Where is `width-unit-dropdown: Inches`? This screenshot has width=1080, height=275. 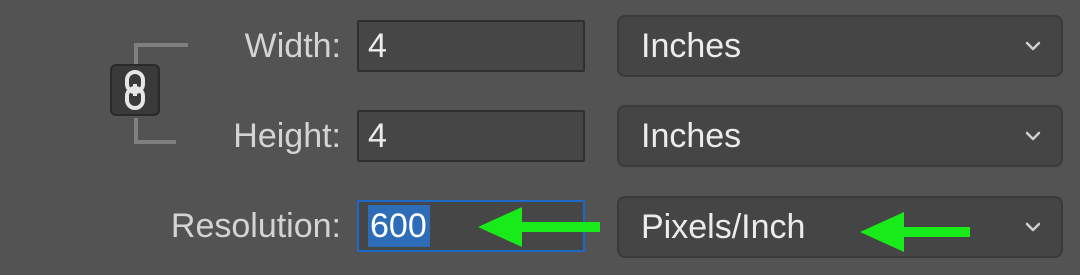 width-unit-dropdown: Inches is located at coordinates (840, 46).